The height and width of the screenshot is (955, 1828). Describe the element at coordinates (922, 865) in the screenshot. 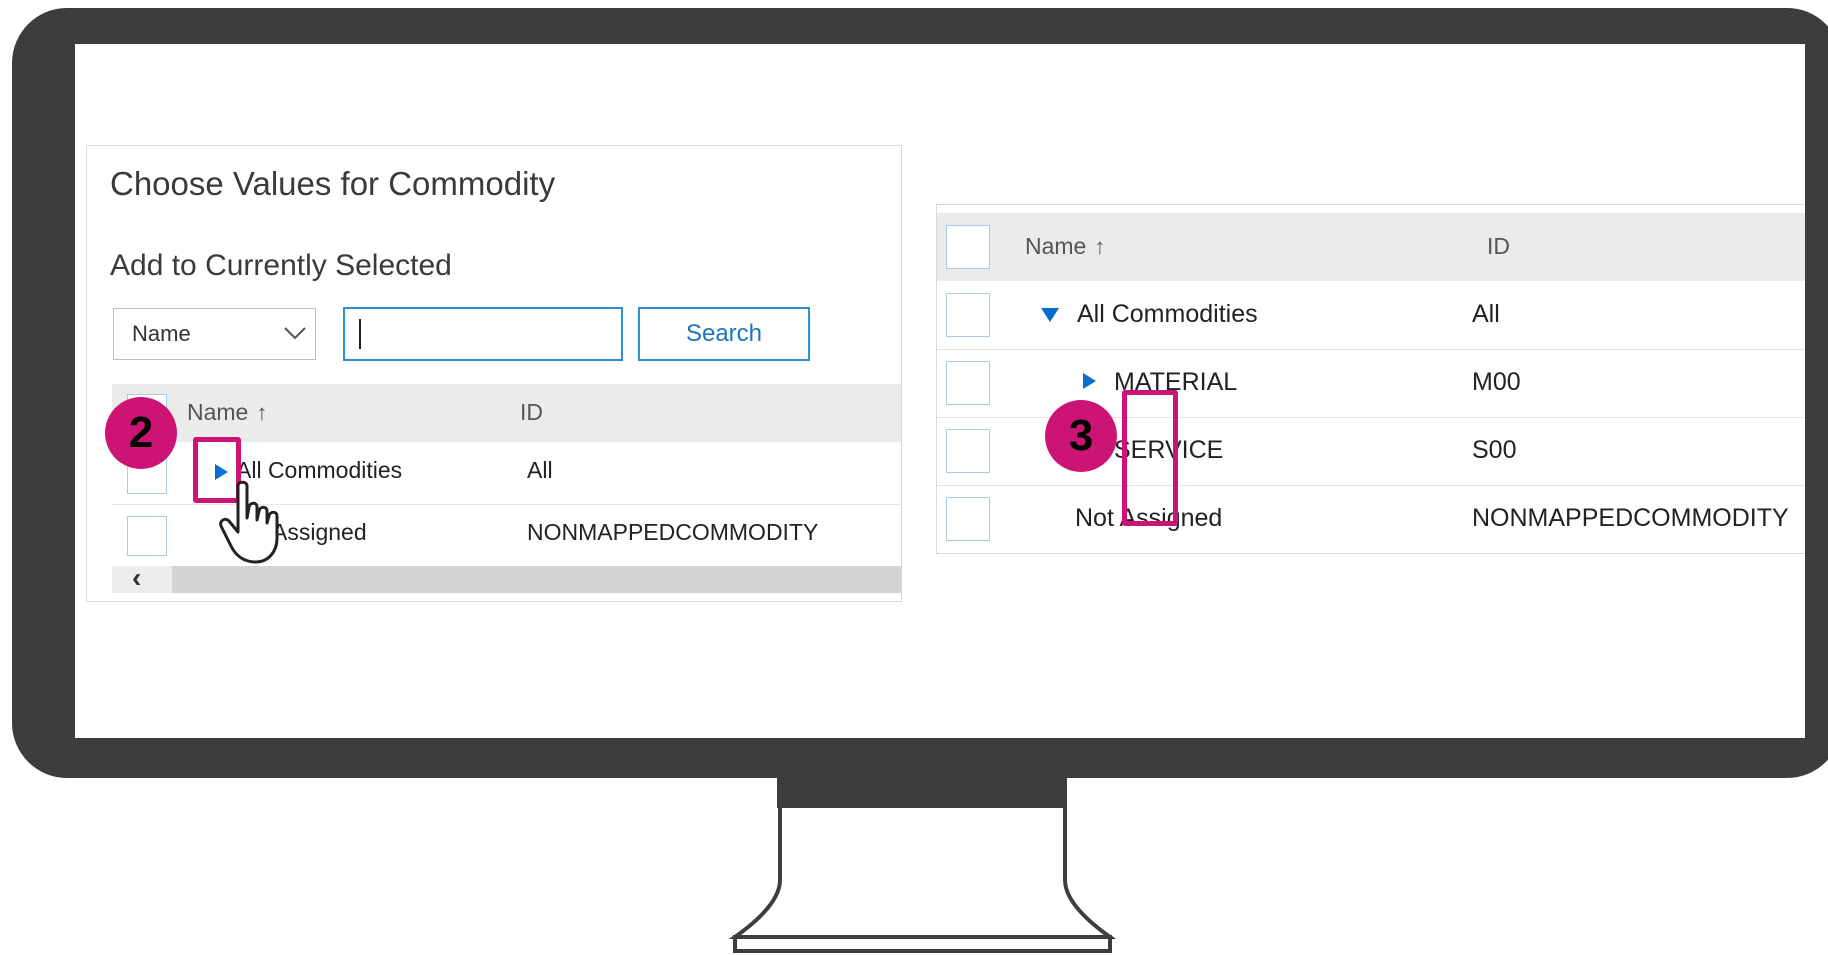

I see `monitor-stand` at that location.